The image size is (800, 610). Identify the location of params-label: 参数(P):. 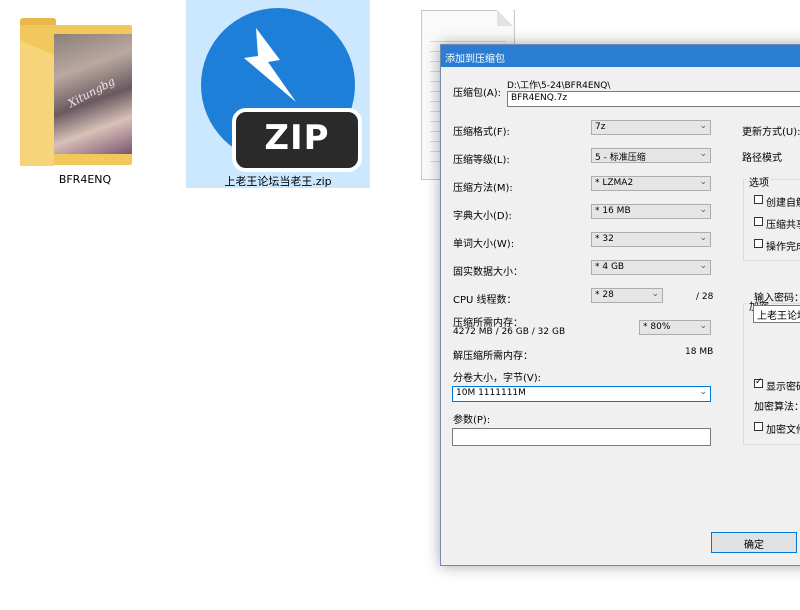
(472, 420).